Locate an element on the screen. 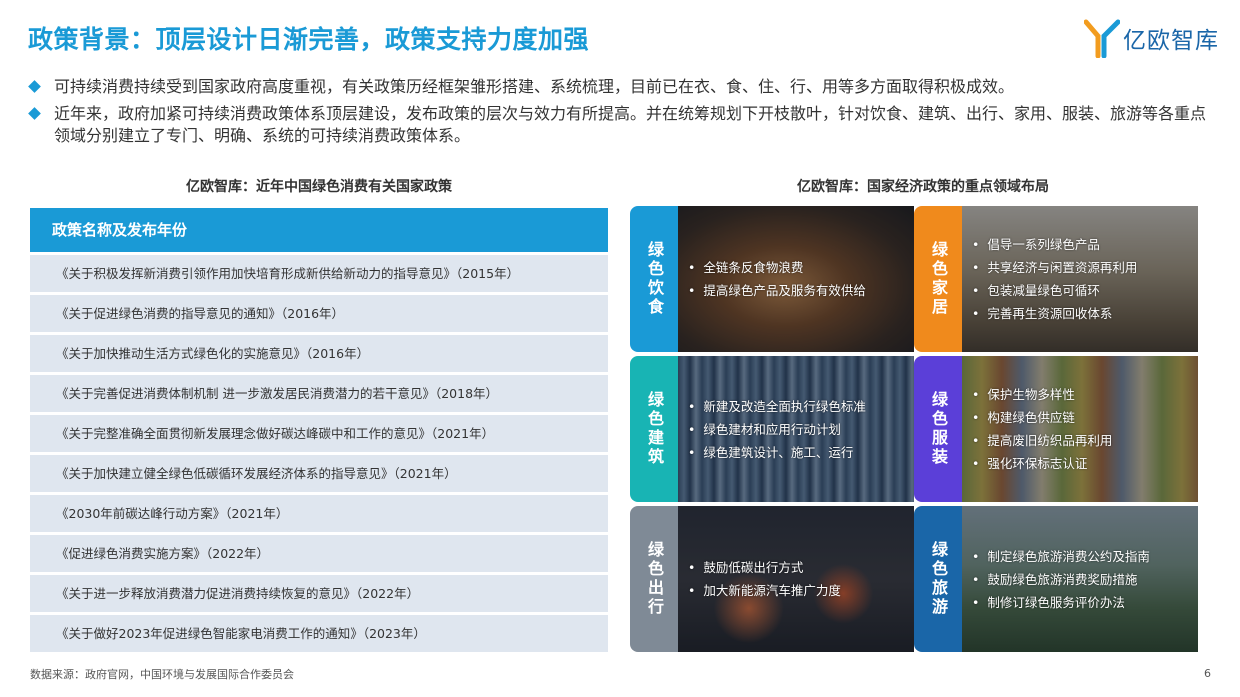  list-item: 全链条反食物浪费 is located at coordinates (777, 267).